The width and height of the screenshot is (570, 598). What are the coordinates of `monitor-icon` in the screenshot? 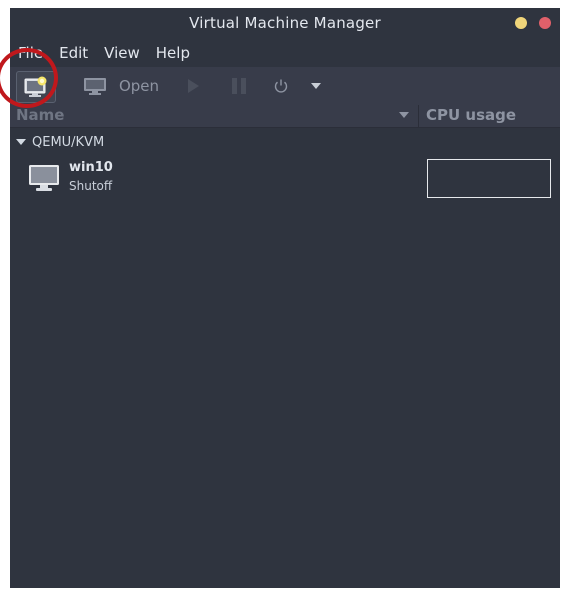 It's located at (94, 86).